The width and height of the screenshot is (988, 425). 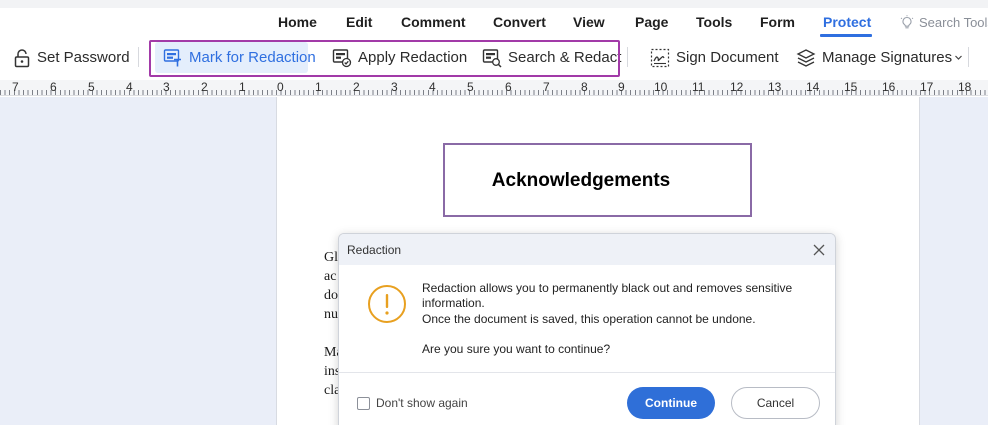 What do you see at coordinates (83, 57) in the screenshot?
I see `set-password-label: Set Password` at bounding box center [83, 57].